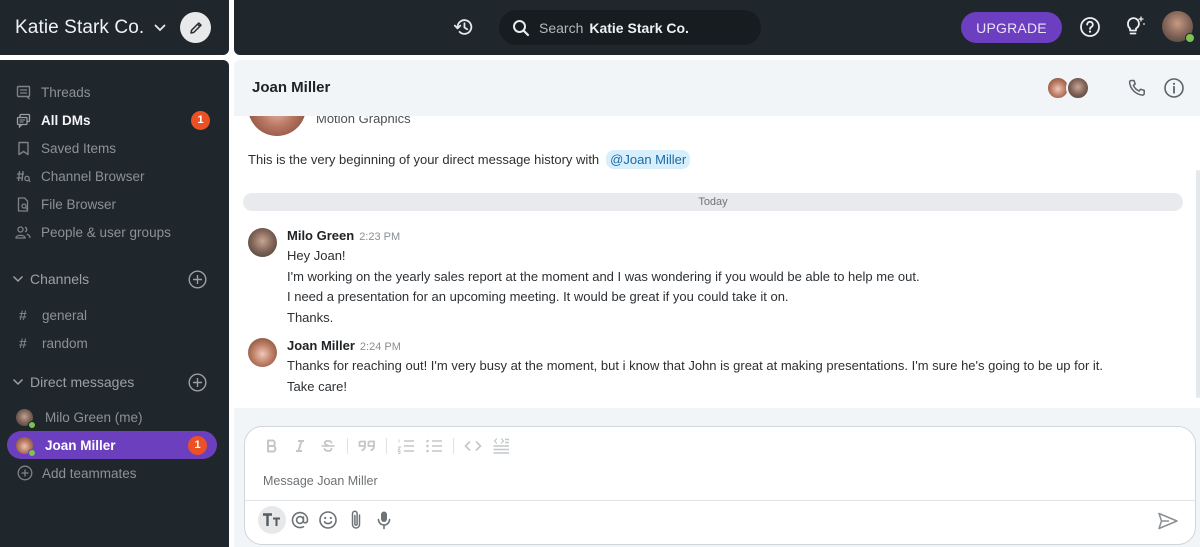 This screenshot has width=1200, height=547. I want to click on sidebar-item-label: Threads, so click(66, 92).